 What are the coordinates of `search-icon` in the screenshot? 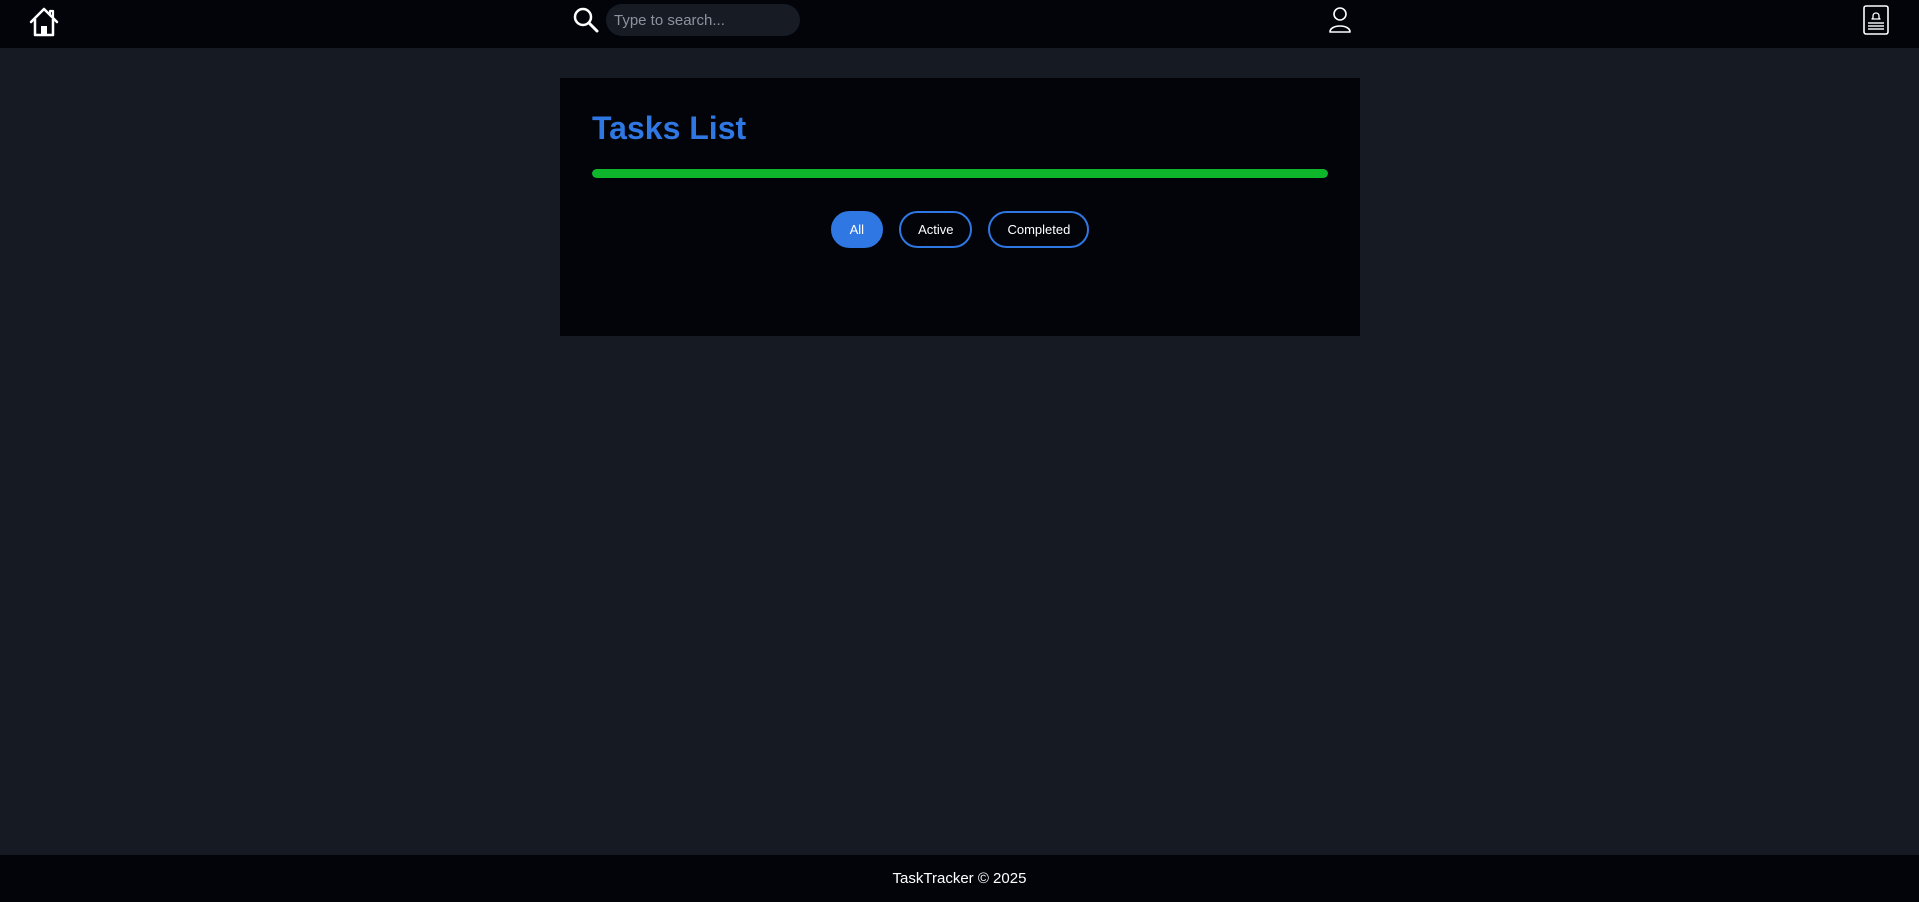 It's located at (586, 20).